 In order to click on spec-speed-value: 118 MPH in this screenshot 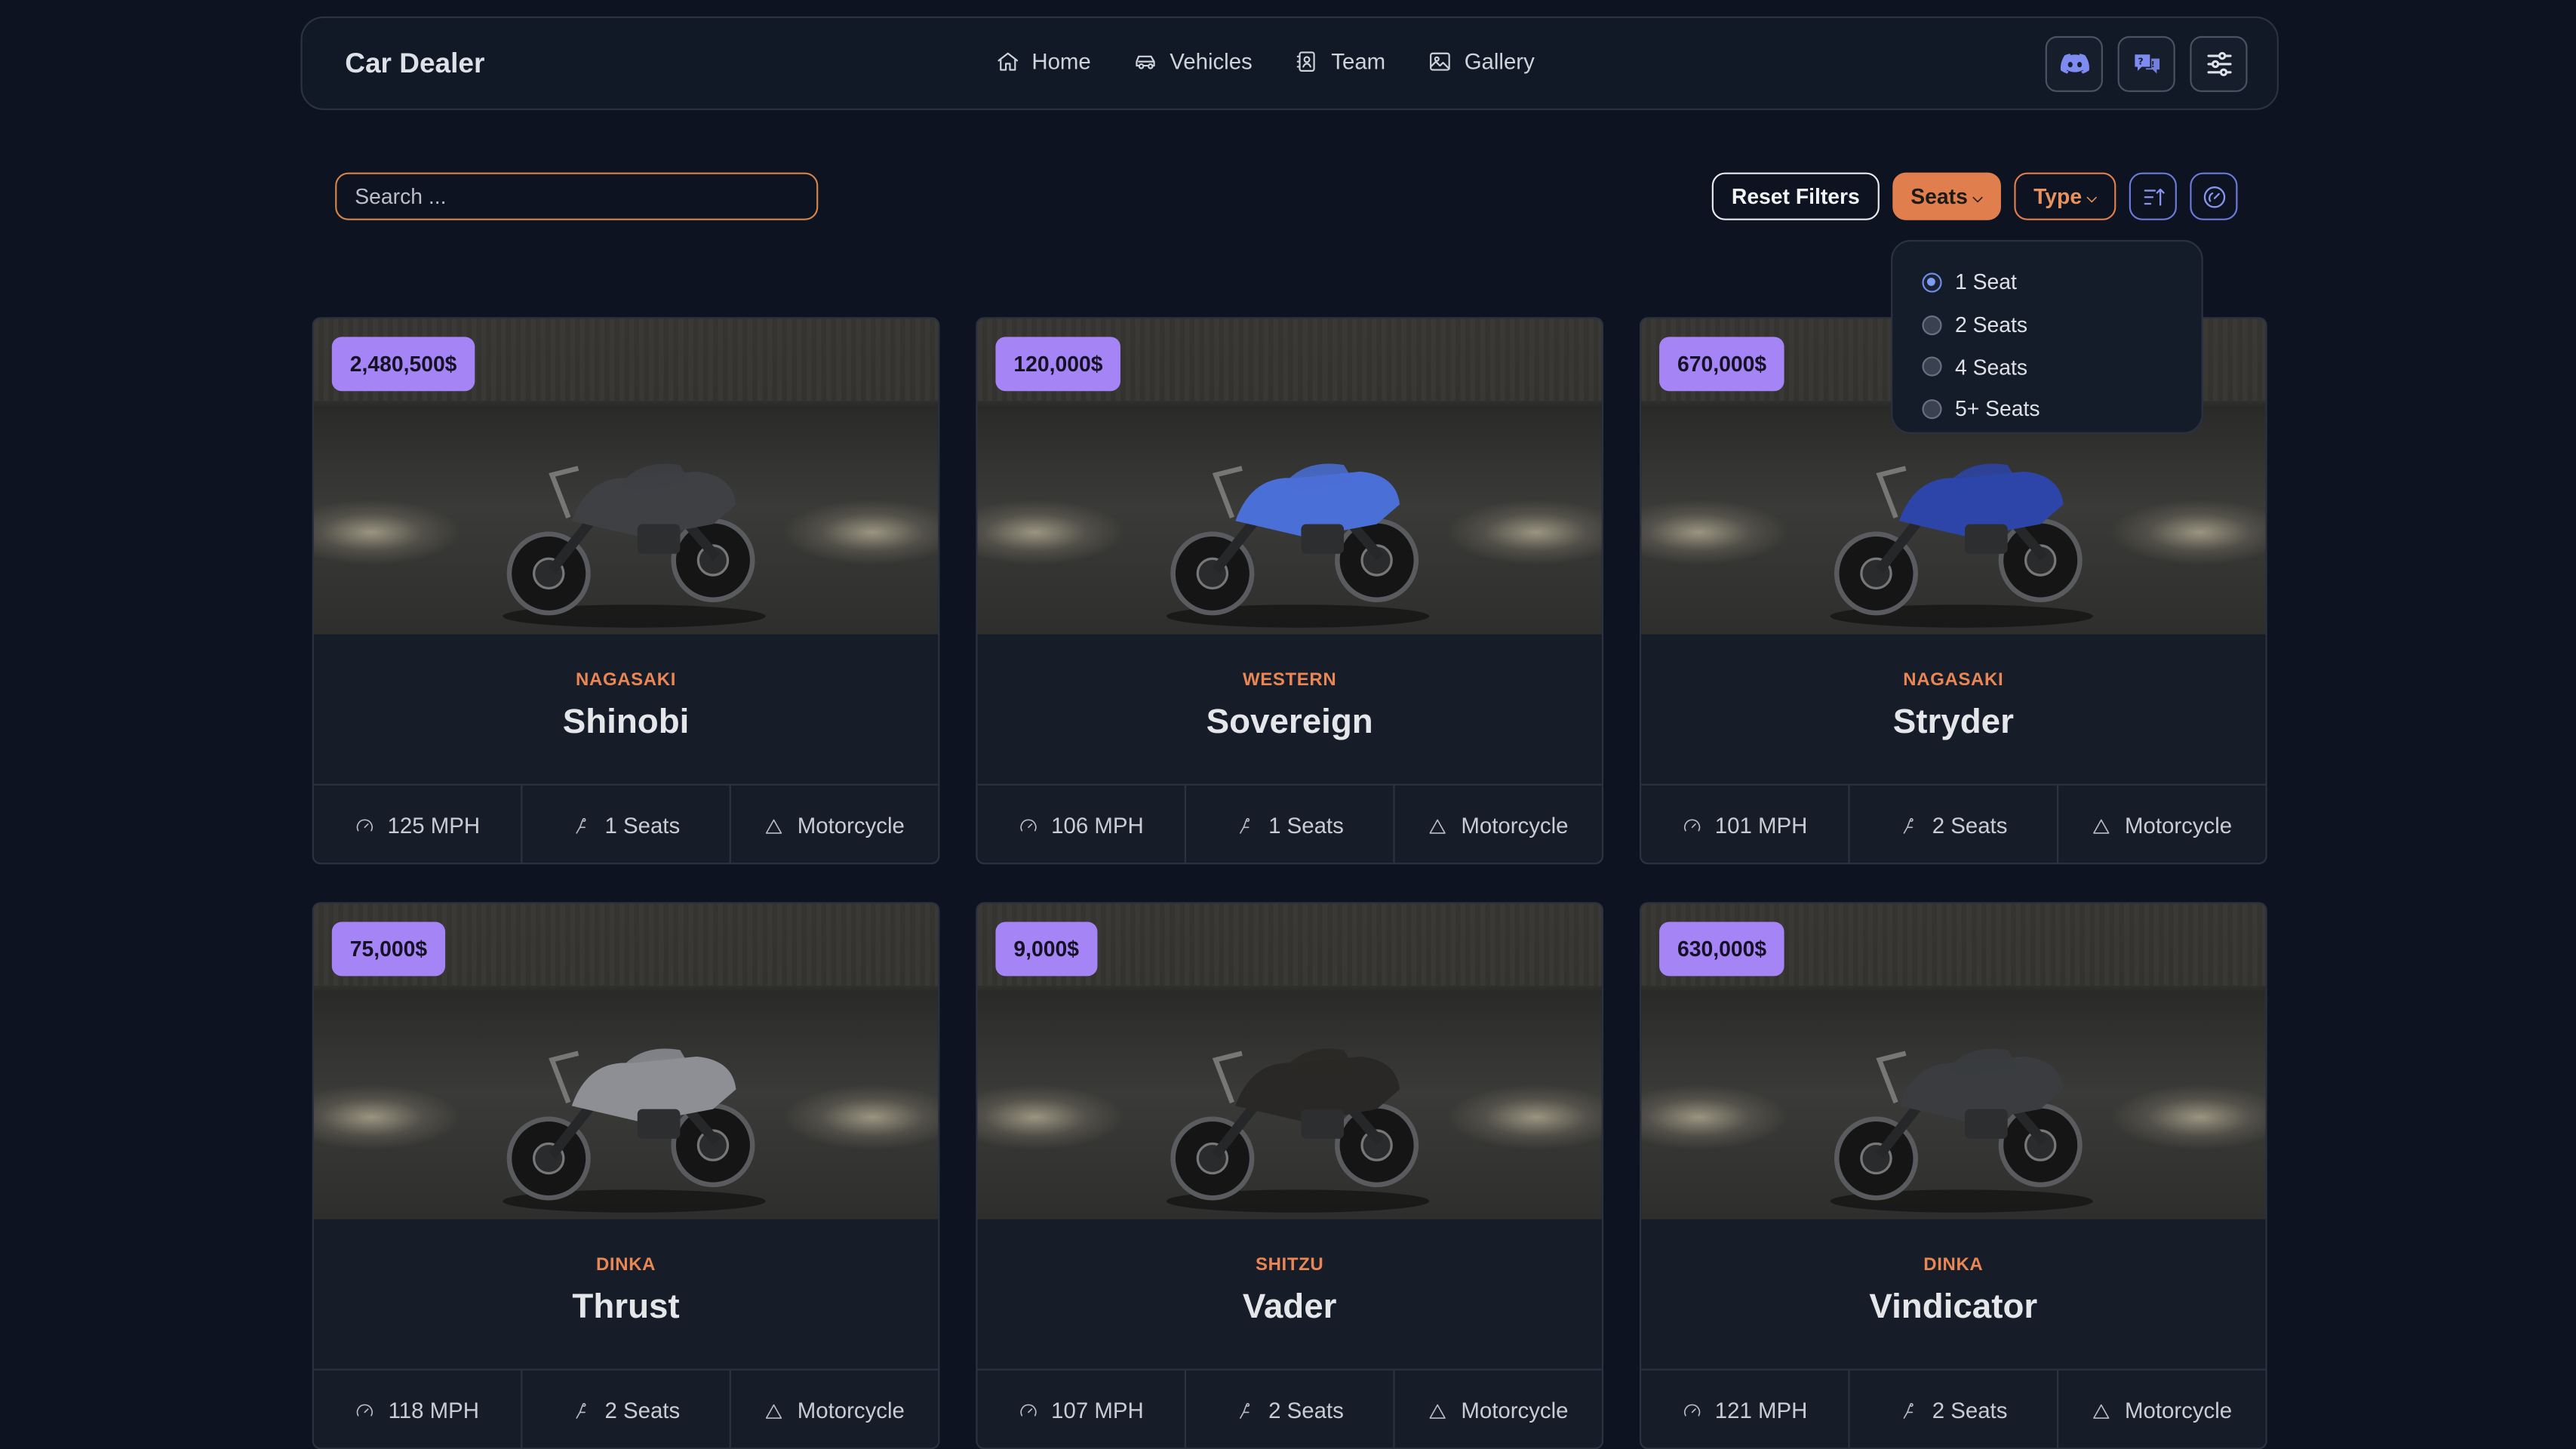, I will do `click(433, 1410)`.